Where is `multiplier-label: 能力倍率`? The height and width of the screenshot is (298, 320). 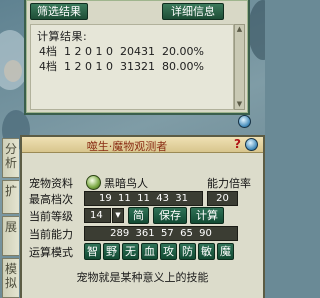
multiplier-label: 能力倍率 is located at coordinates (229, 183).